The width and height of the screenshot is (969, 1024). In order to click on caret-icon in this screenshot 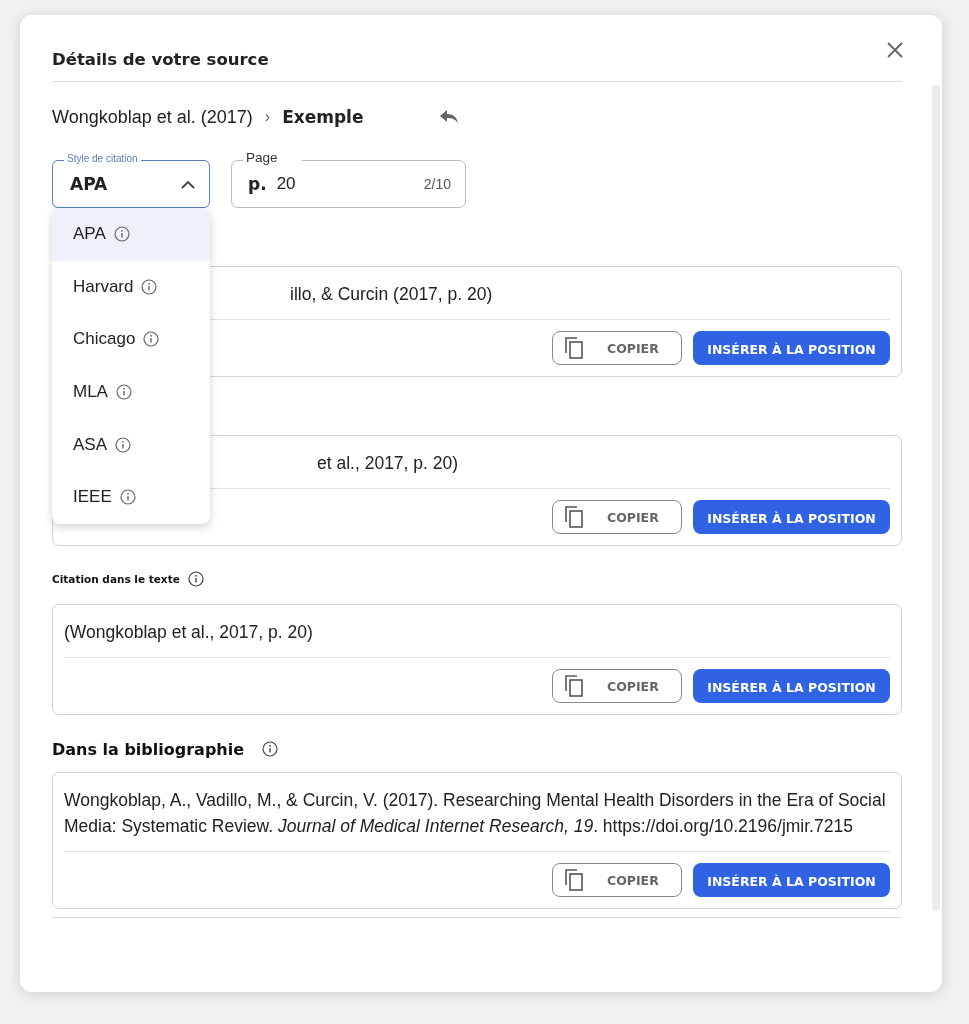, I will do `click(188, 184)`.